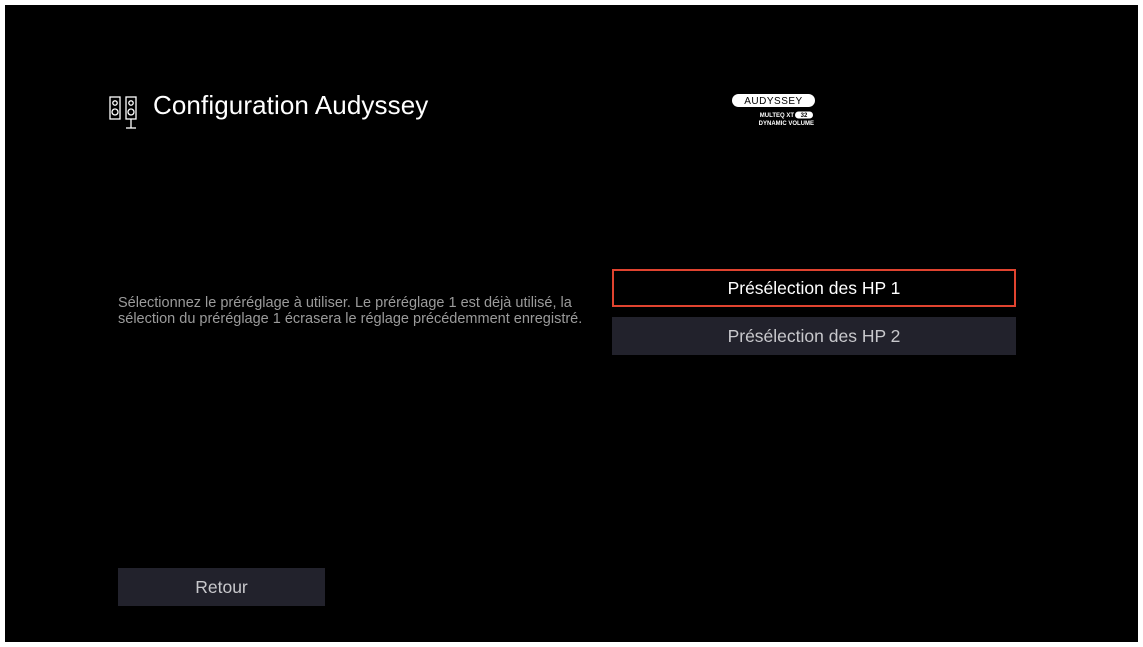 This screenshot has width=1143, height=647. I want to click on preset-option-2-label: Présélection des HP 2, so click(814, 335).